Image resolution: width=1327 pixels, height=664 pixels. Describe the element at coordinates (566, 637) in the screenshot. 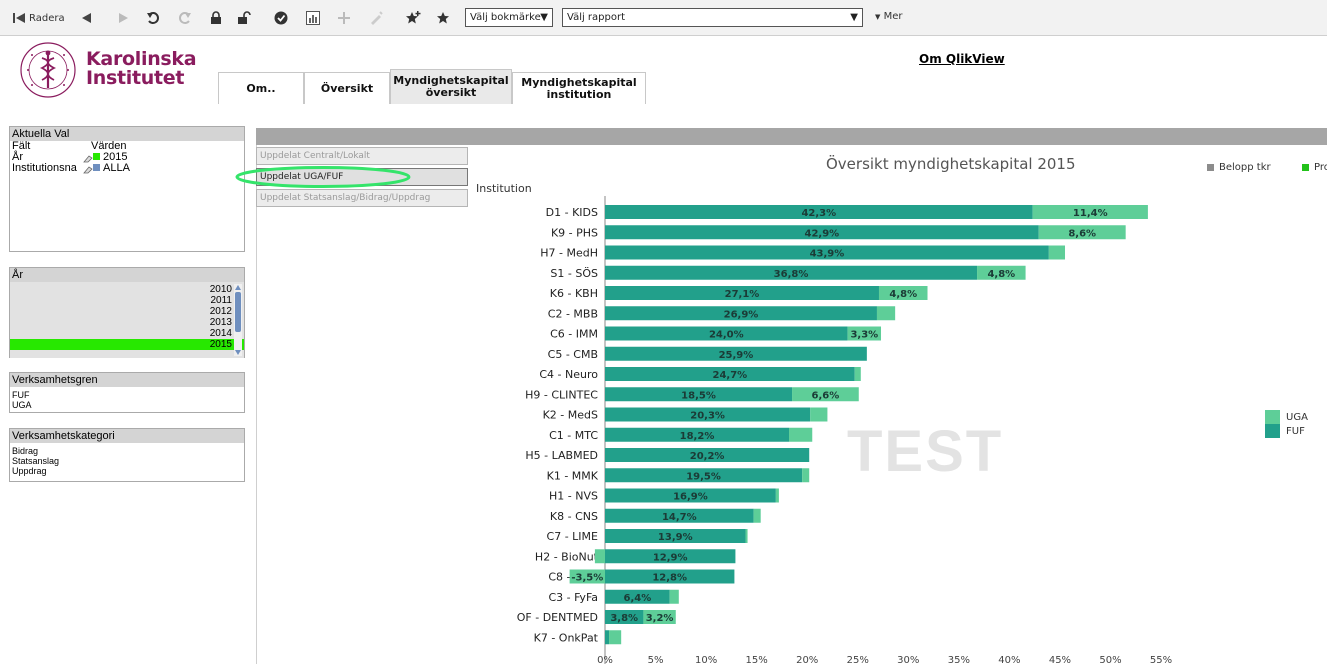

I see `category-label: K7 - OnkPat` at that location.